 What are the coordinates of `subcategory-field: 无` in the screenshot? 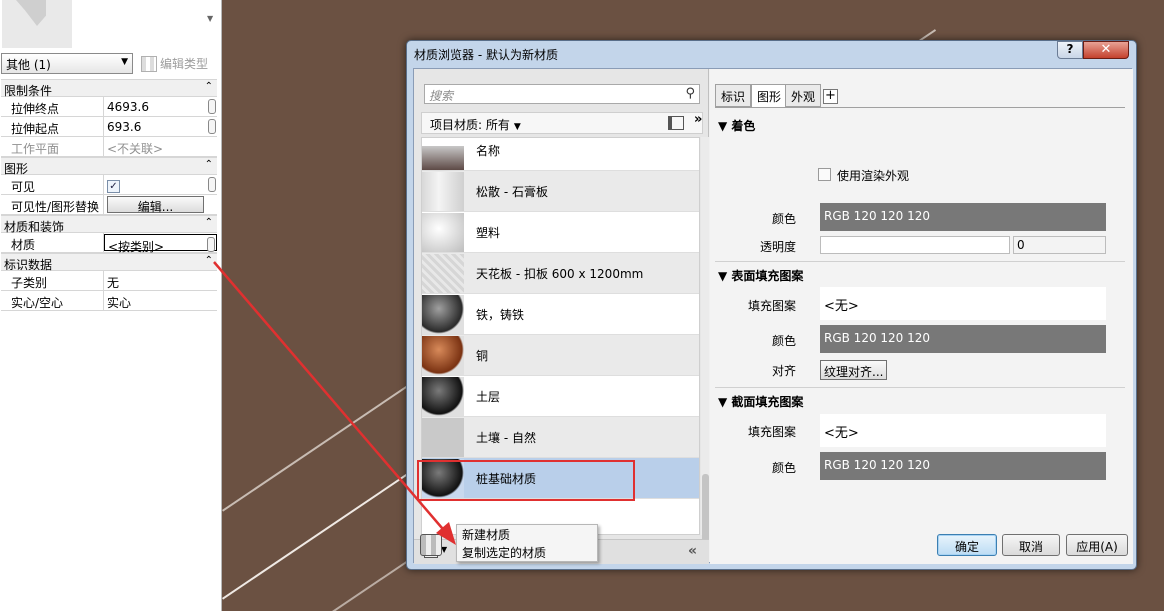 It's located at (160, 280).